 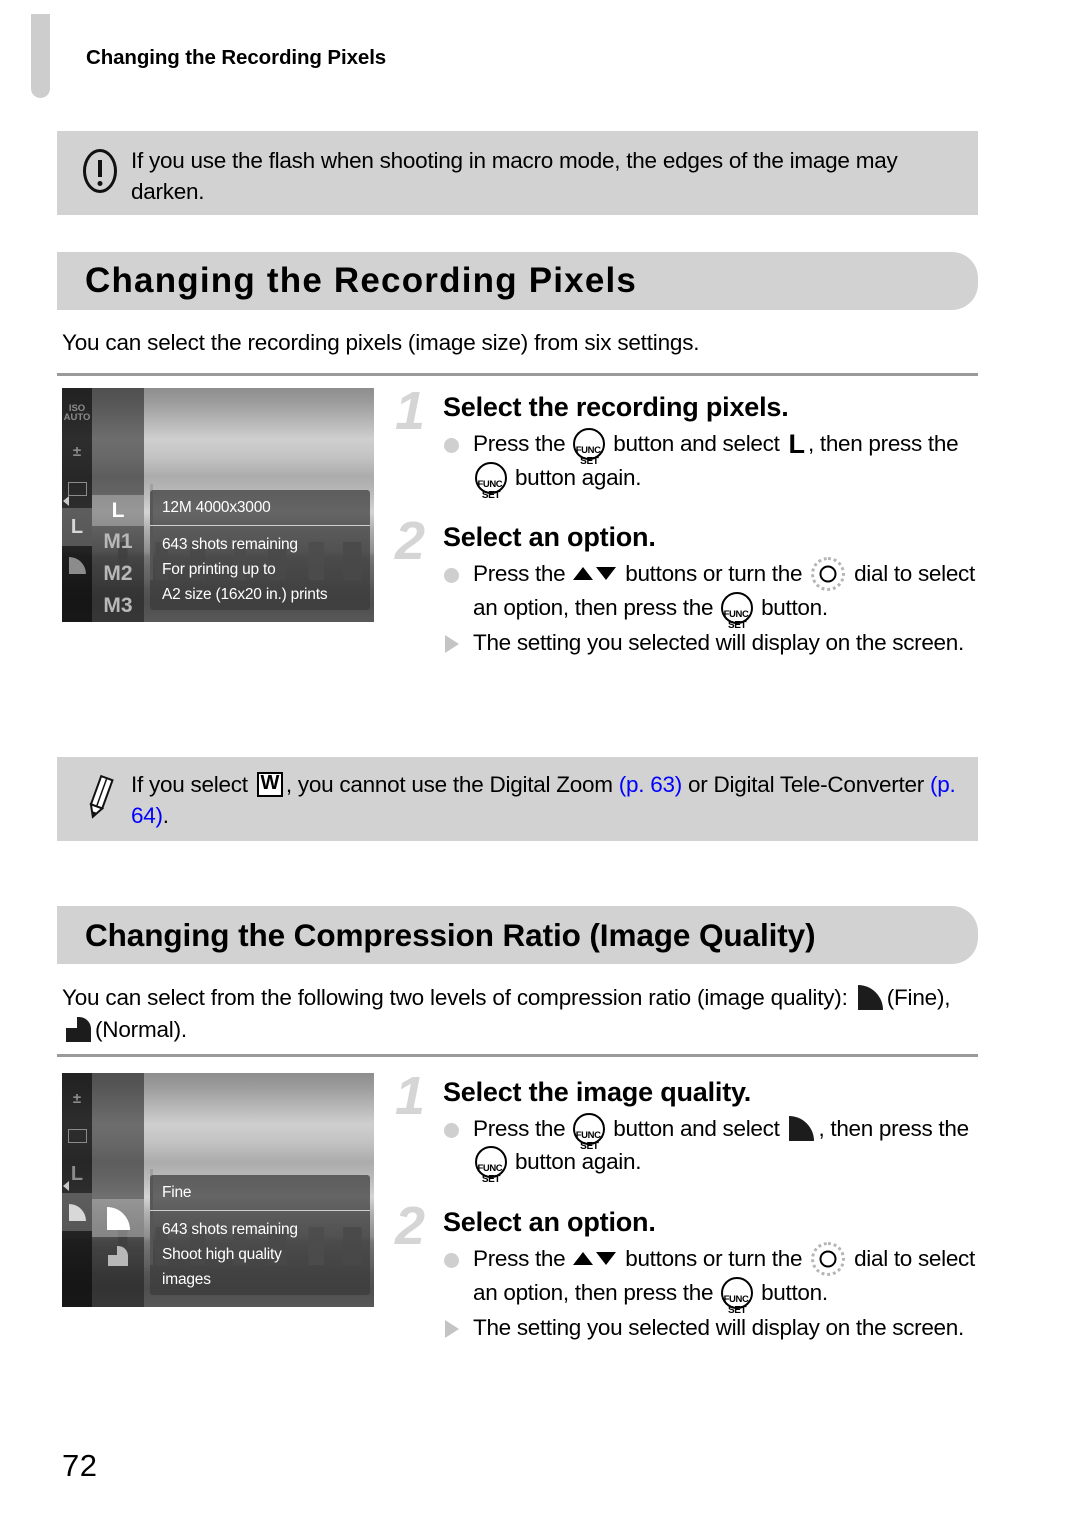 I want to click on note-text-part: , you cannot use the Digital Zoom, so click(x=452, y=784).